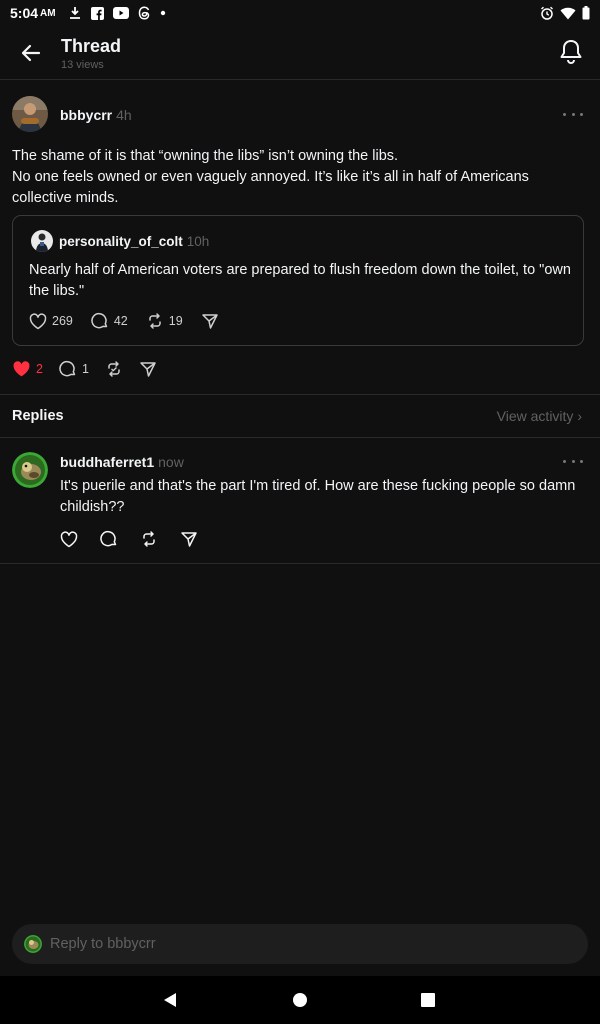 The height and width of the screenshot is (1024, 600). I want to click on triangle-back-icon, so click(170, 1000).